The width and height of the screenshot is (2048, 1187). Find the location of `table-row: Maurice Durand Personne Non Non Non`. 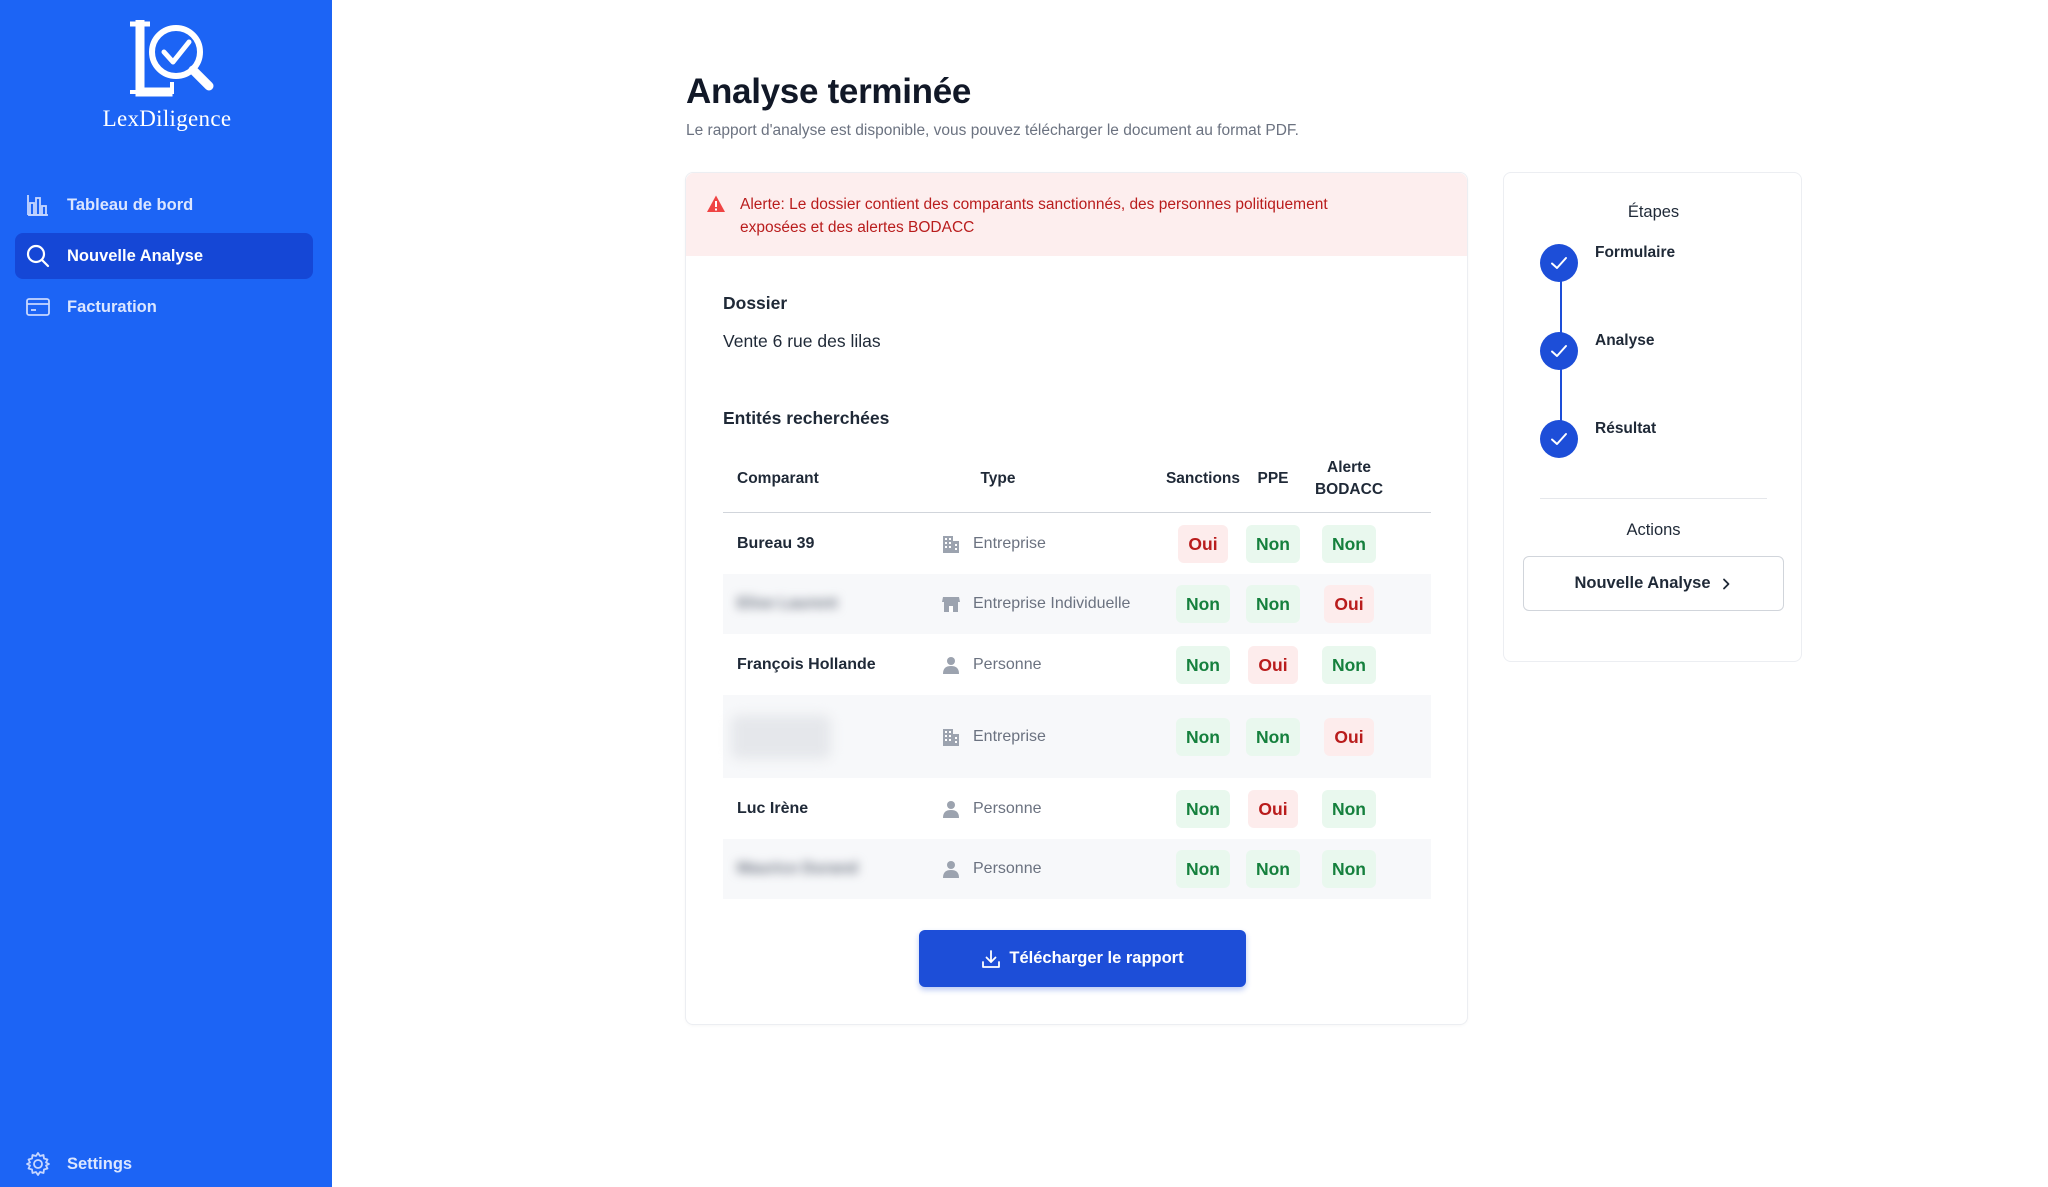

table-row: Maurice Durand Personne Non Non Non is located at coordinates (1077, 869).